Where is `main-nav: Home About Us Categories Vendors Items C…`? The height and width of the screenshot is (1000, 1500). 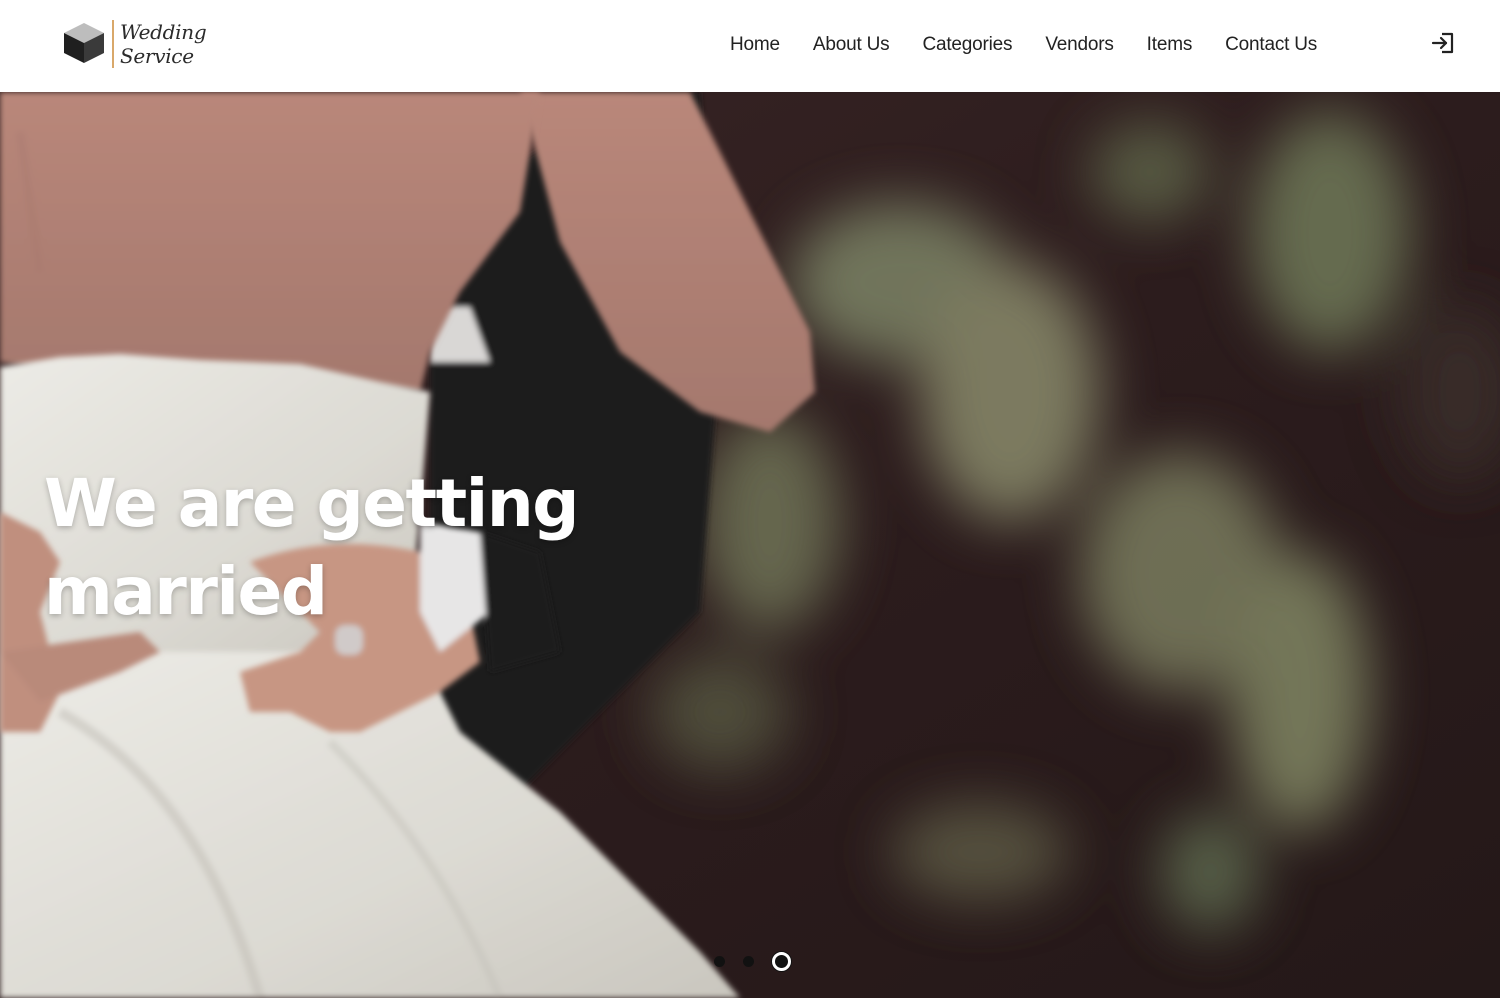
main-nav: Home About Us Categories Vendors Items C… is located at coordinates (1023, 45).